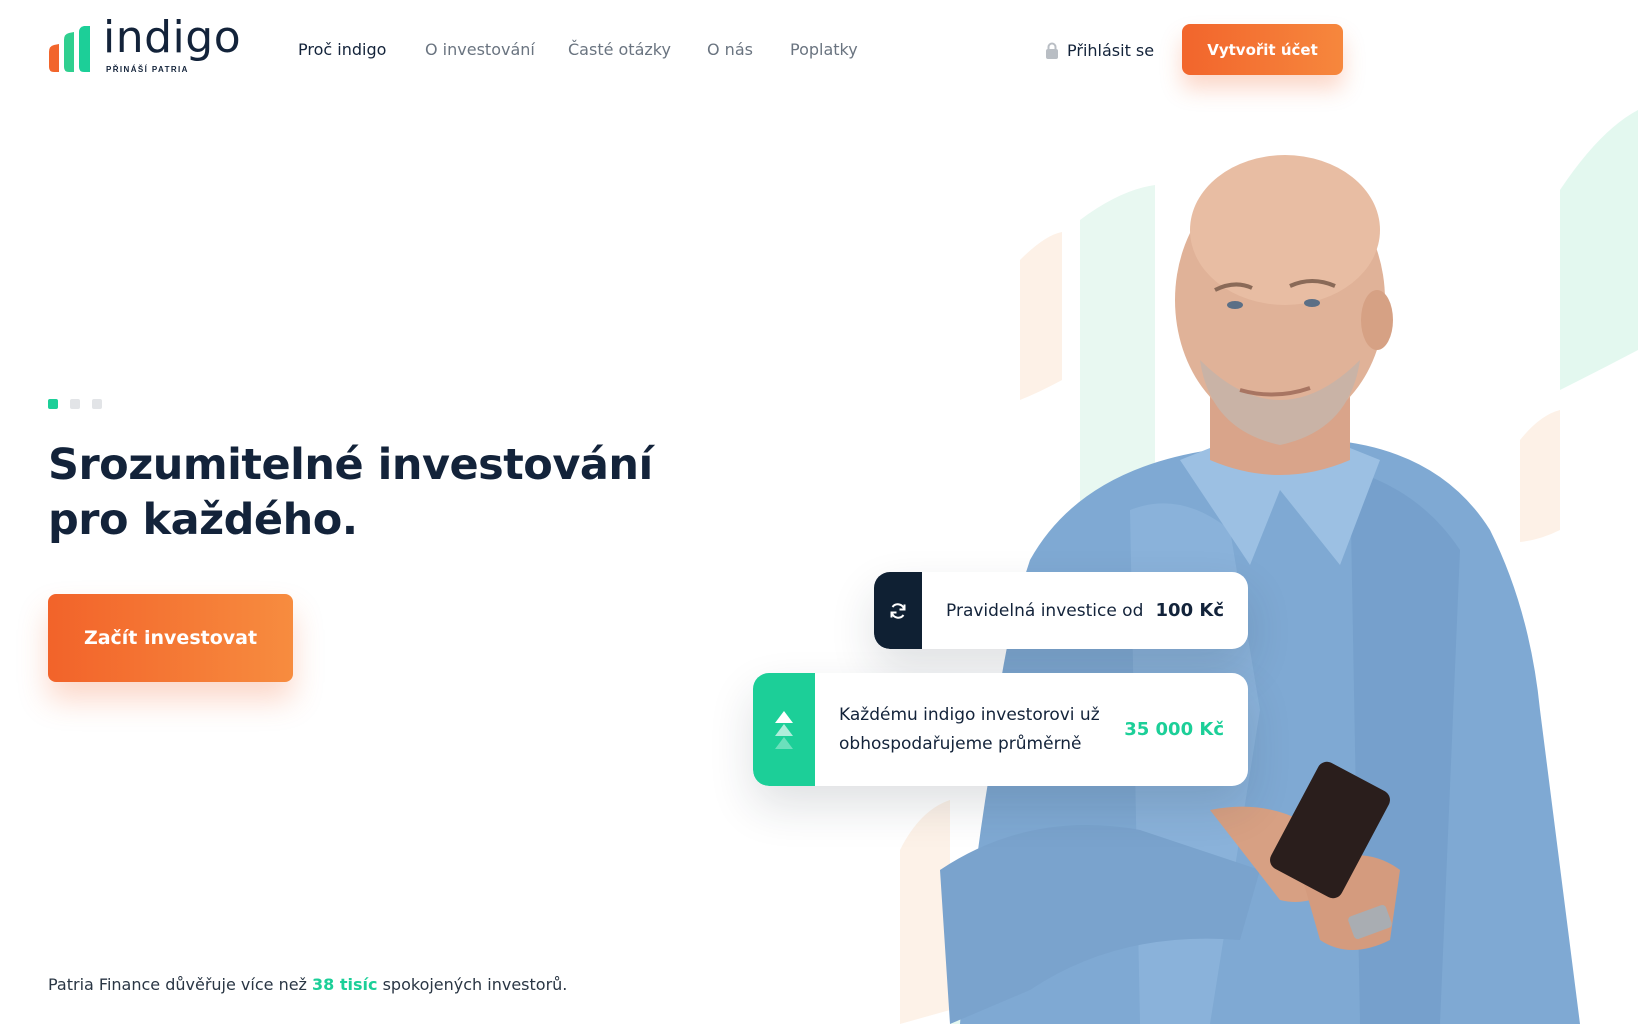 This screenshot has height=1024, width=1638. Describe the element at coordinates (824, 49) in the screenshot. I see `nav-item-poplatky: Poplatky` at that location.